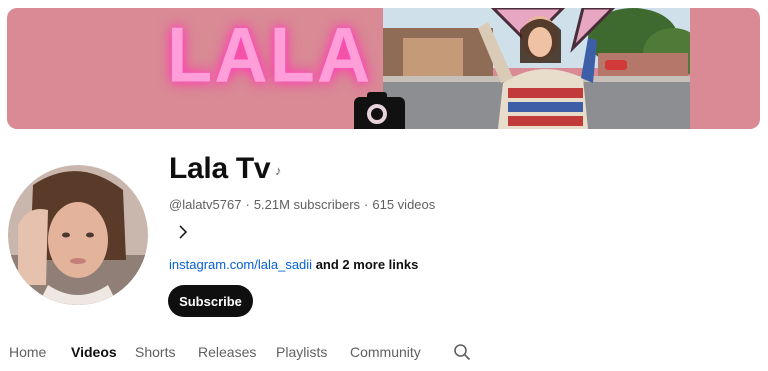 Image resolution: width=768 pixels, height=371 pixels. Describe the element at coordinates (536, 68) in the screenshot. I see `banner-photo` at that location.